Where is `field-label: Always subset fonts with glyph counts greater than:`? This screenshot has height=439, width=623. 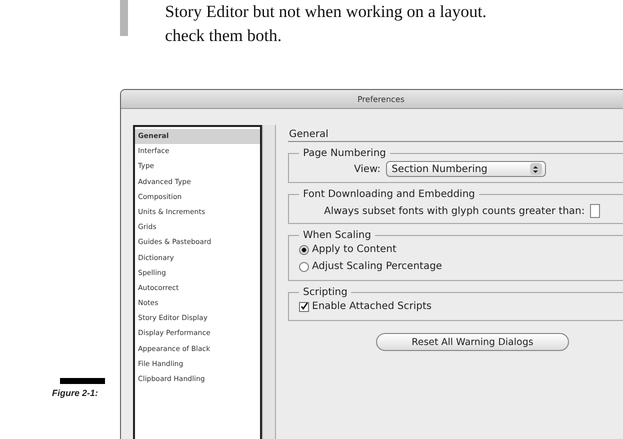 field-label: Always subset fonts with glyph counts greater than: is located at coordinates (454, 211).